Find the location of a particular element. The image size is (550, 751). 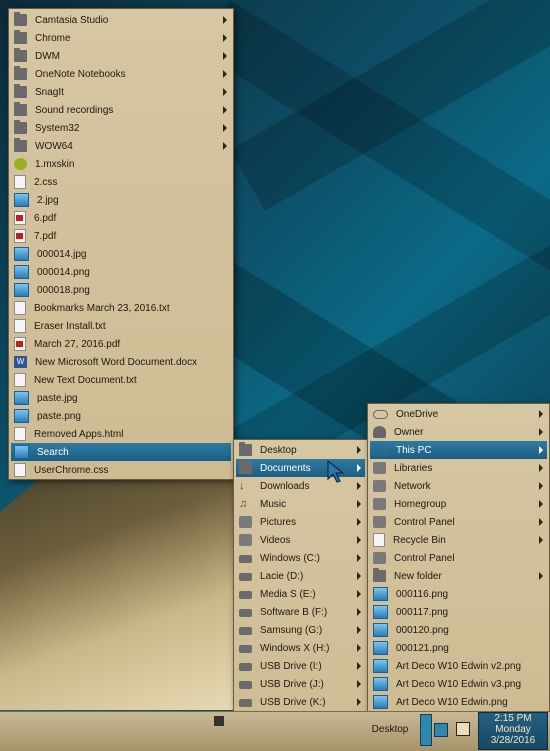

menu1-item: 000018.png is located at coordinates (121, 290).